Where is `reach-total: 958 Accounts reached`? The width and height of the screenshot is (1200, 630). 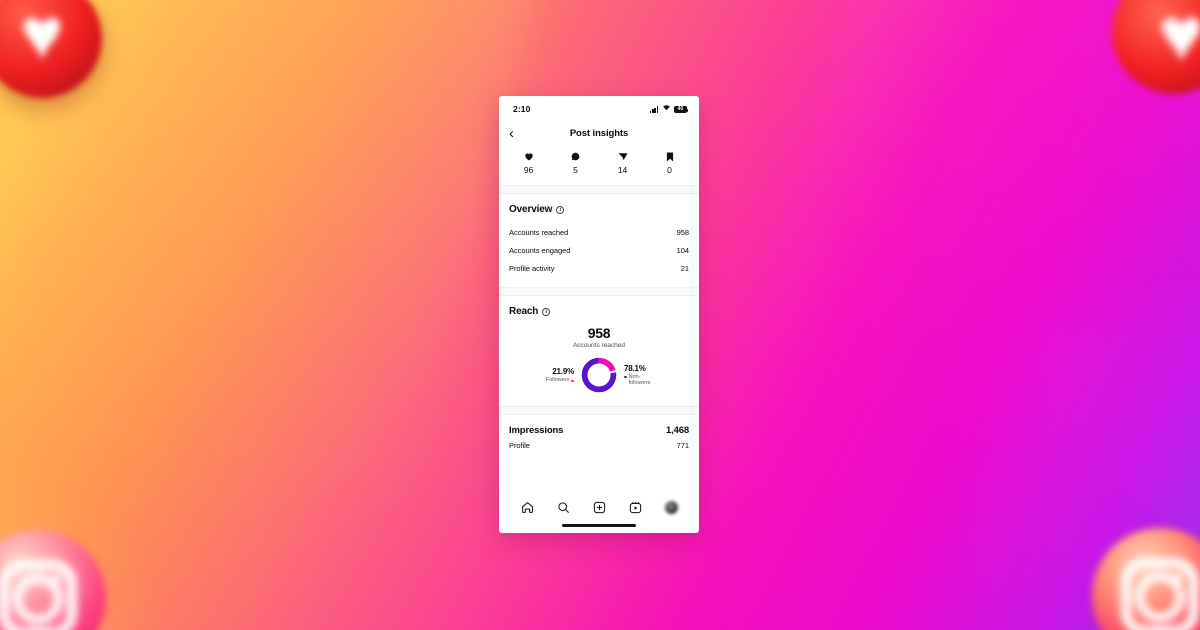
reach-total: 958 Accounts reached is located at coordinates (599, 337).